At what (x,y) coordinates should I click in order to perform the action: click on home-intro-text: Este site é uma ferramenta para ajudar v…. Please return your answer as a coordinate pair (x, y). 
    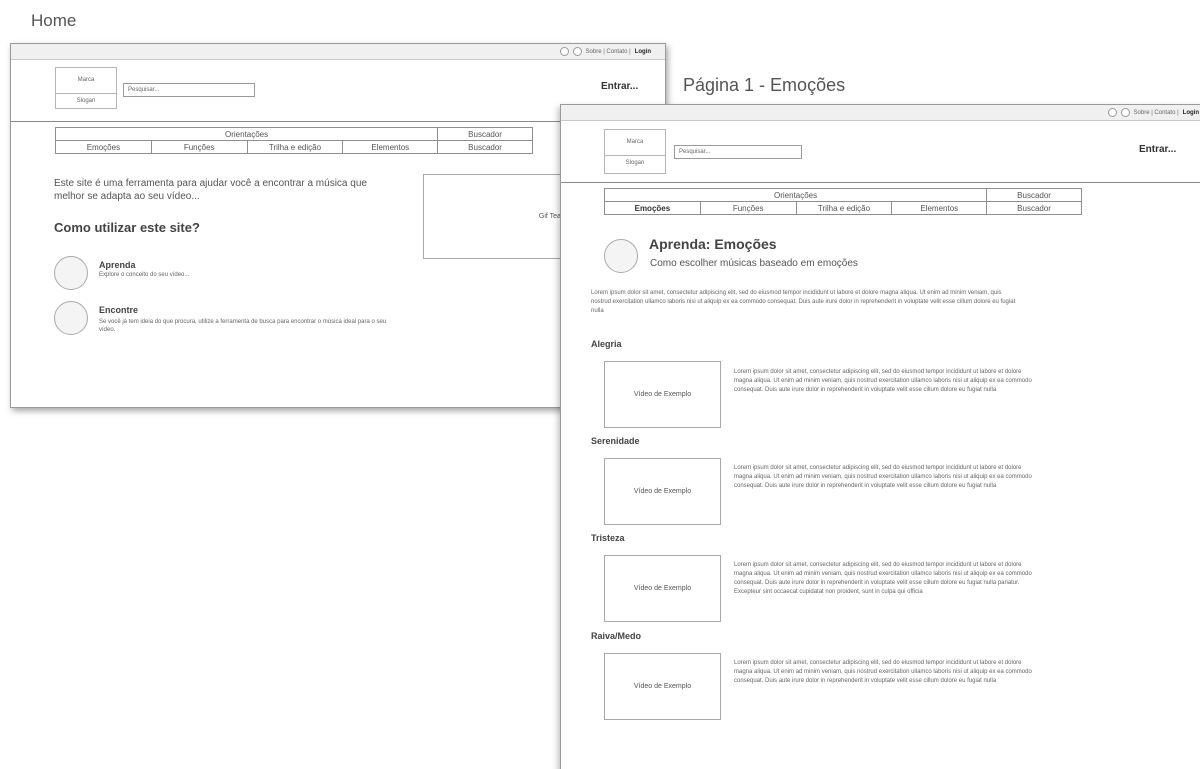
    Looking at the image, I should click on (210, 190).